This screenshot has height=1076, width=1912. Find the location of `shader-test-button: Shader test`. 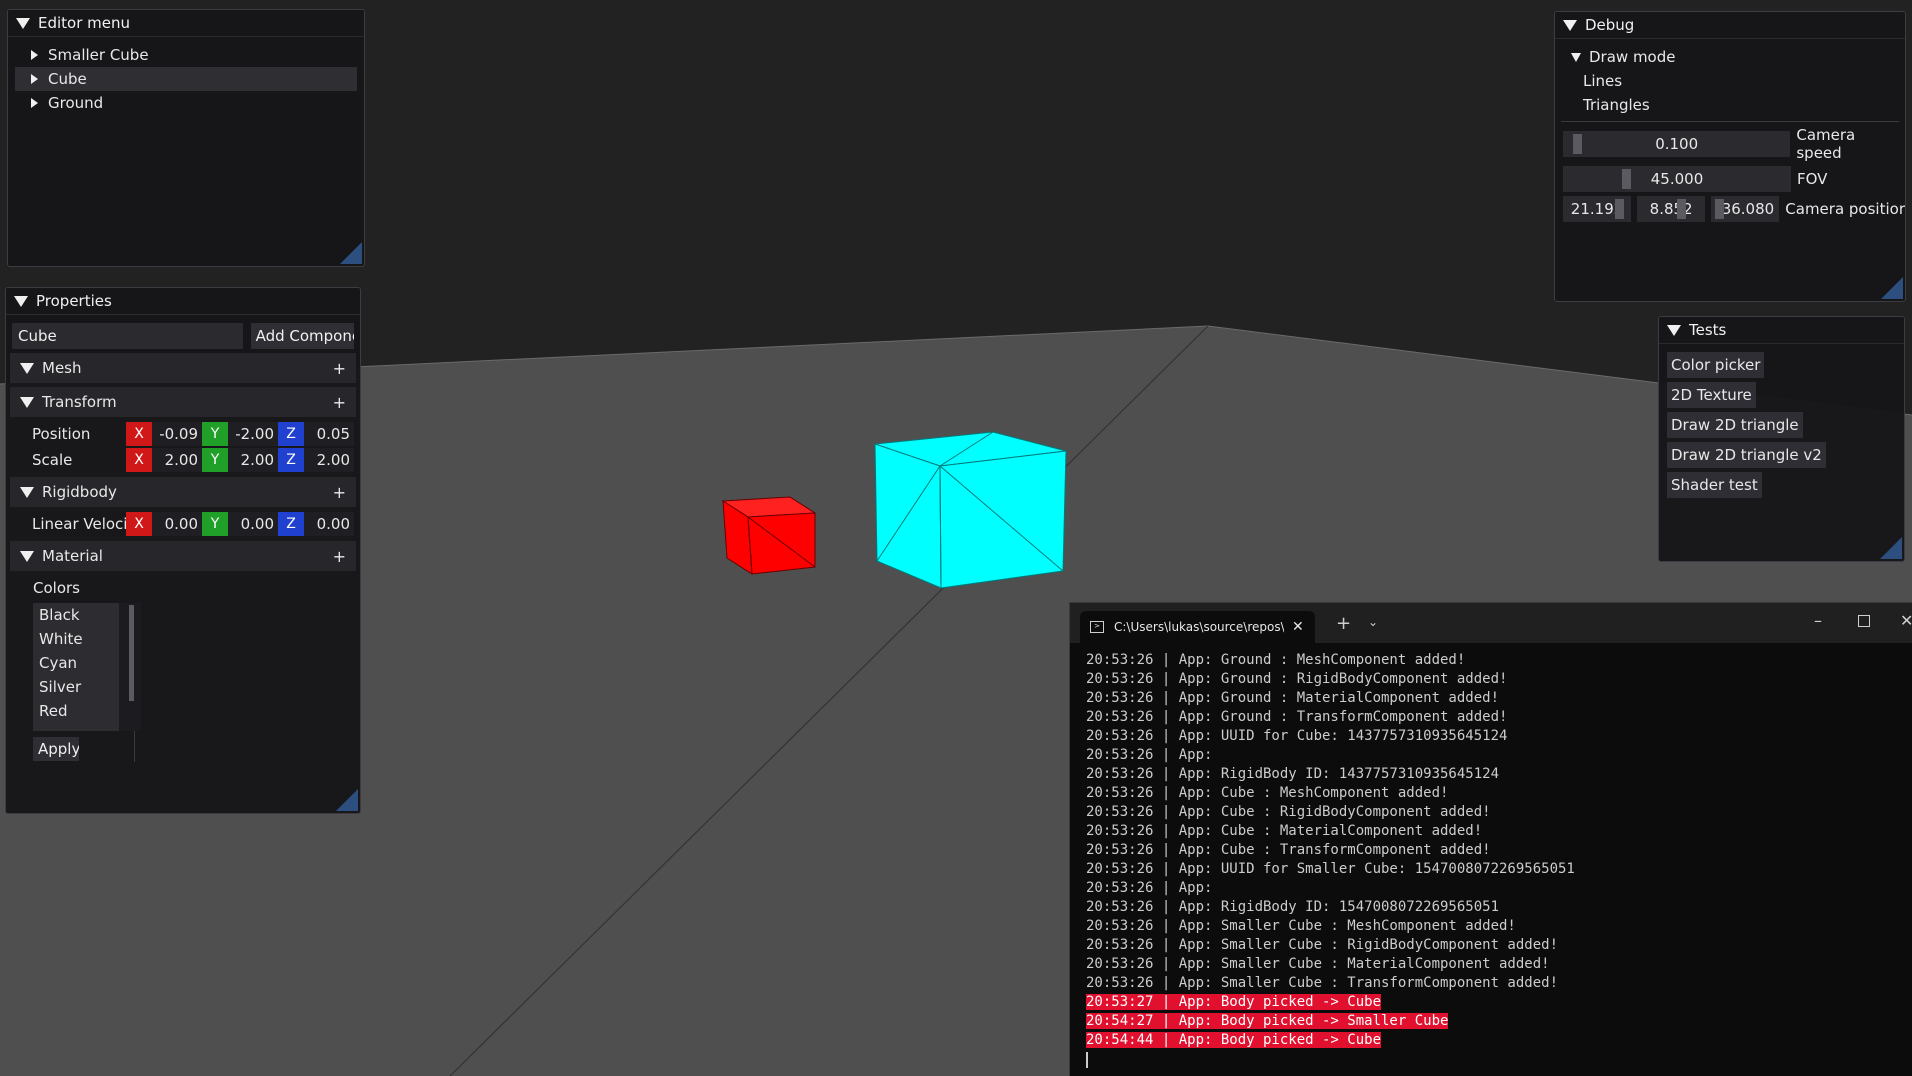

shader-test-button: Shader test is located at coordinates (1714, 485).